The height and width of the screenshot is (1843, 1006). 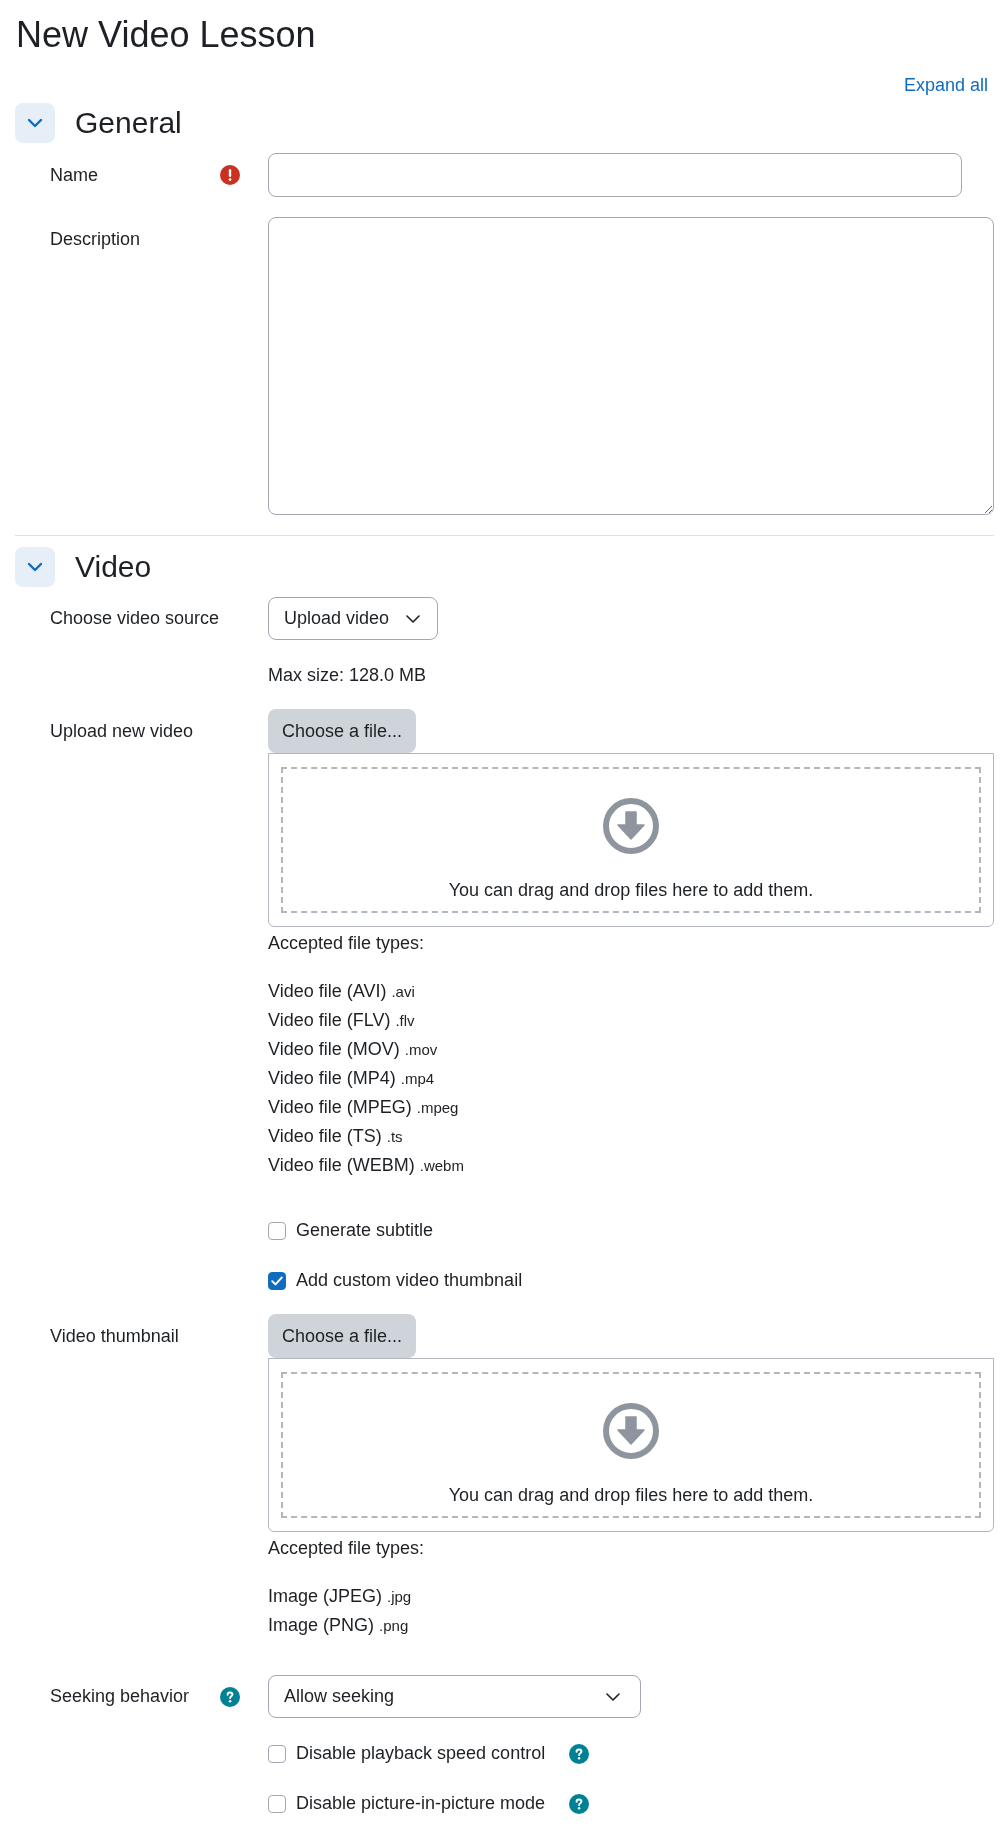 What do you see at coordinates (421, 1753) in the screenshot?
I see `checkbox-label: Disable playback speed control` at bounding box center [421, 1753].